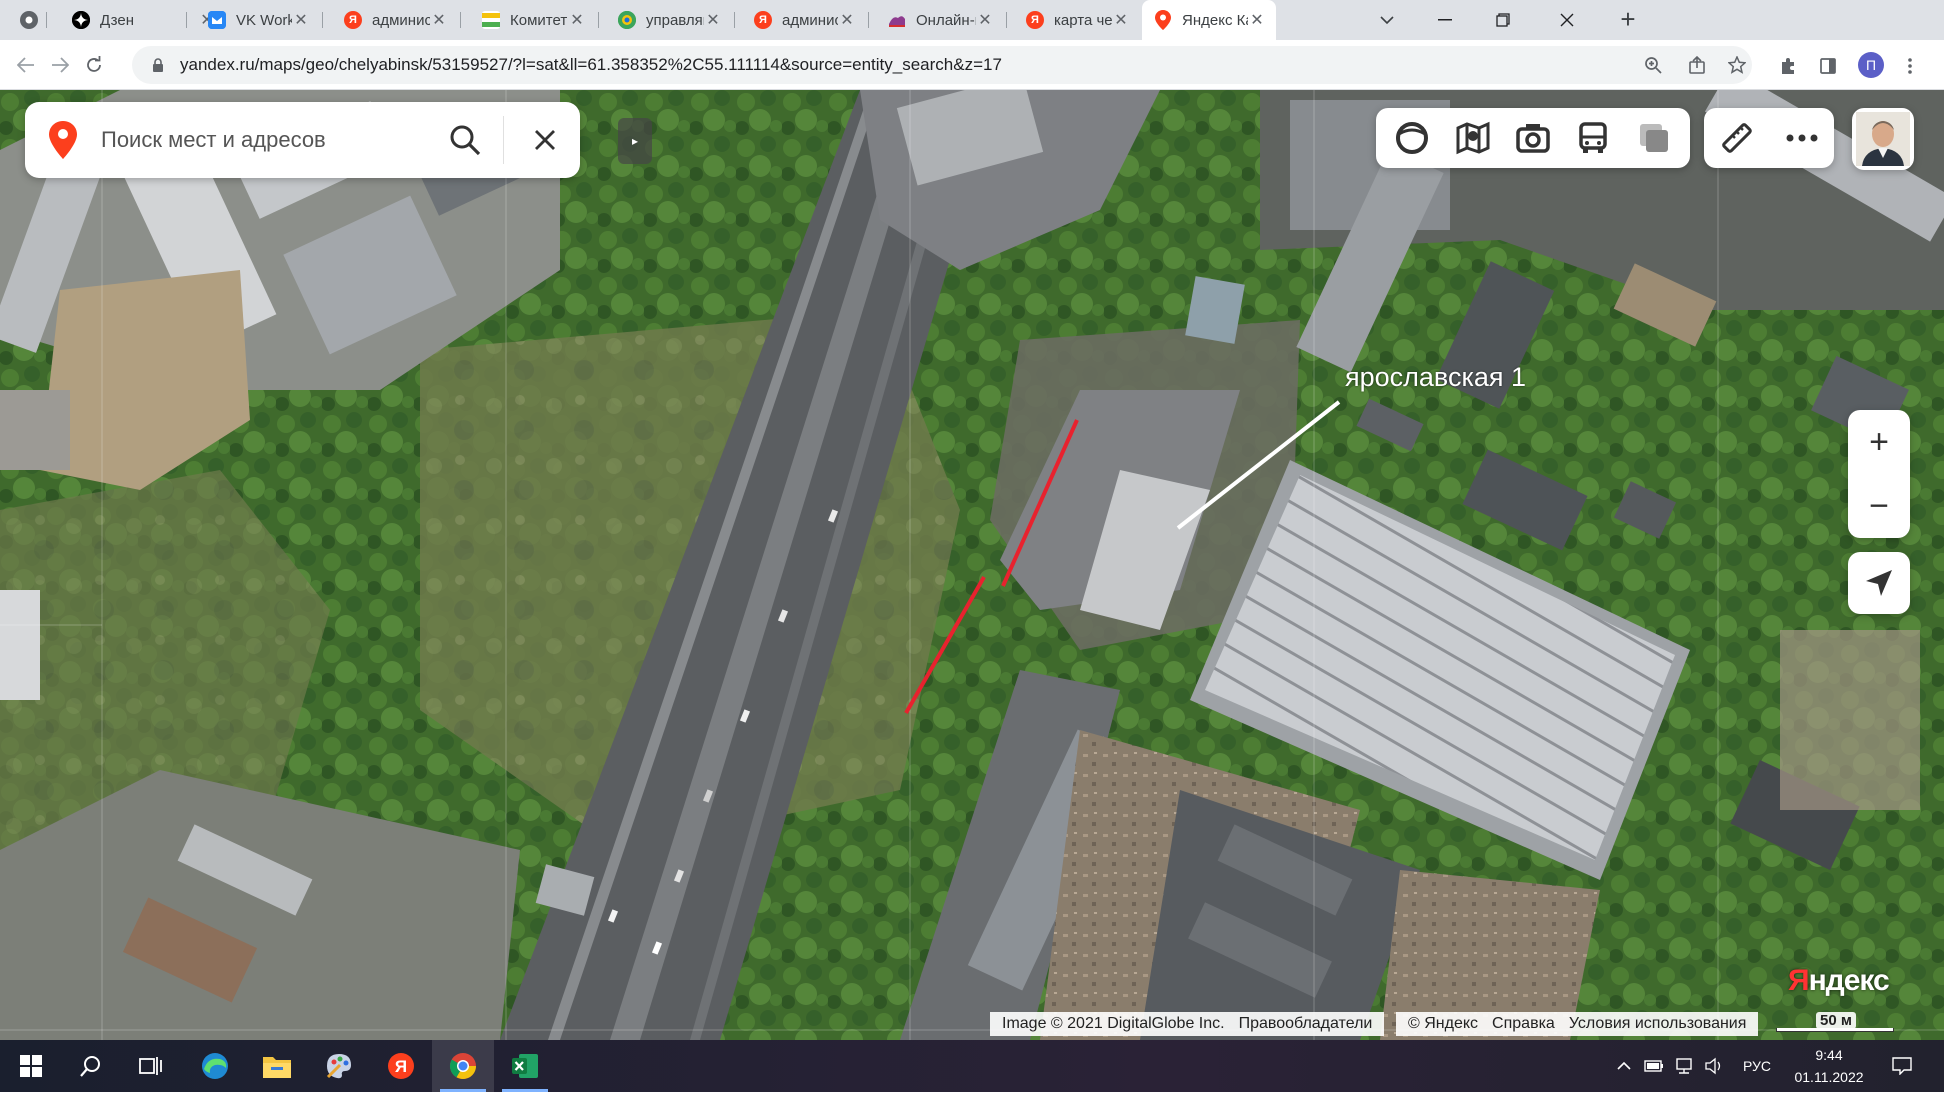  I want to click on tab-4: Комитет дор ✕, so click(533, 20).